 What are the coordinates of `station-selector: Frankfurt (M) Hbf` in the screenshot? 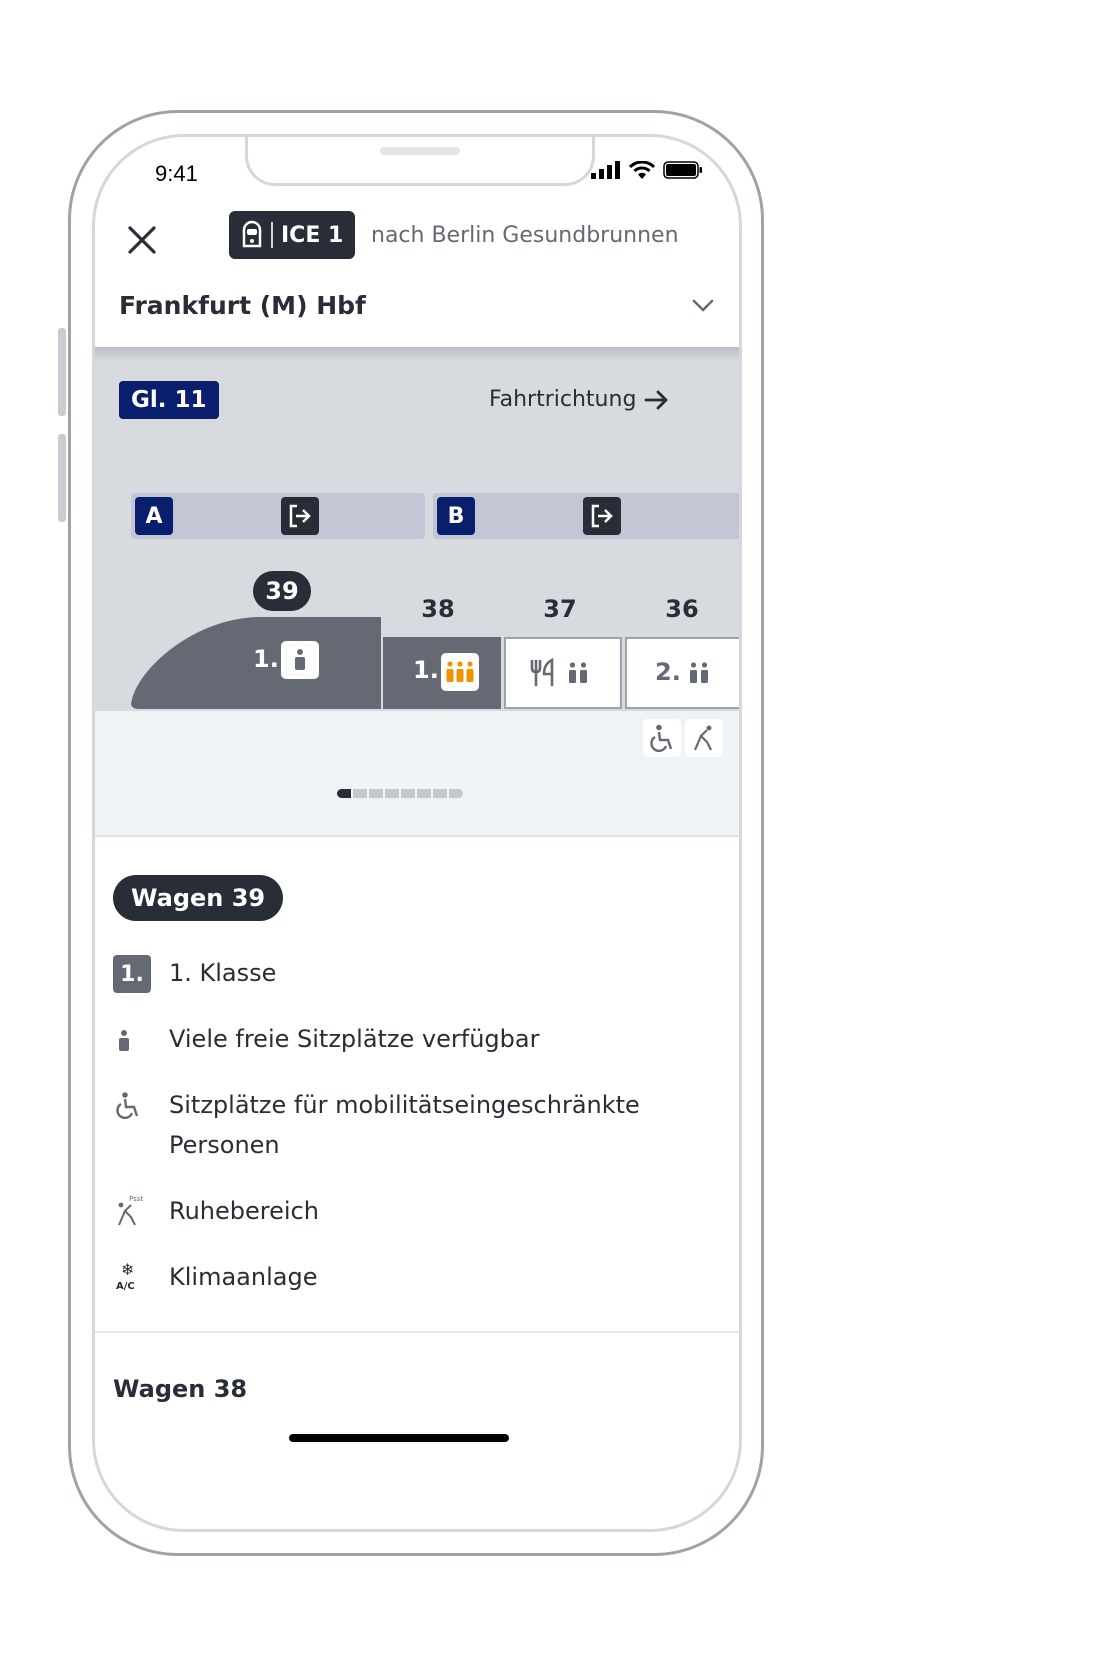 It's located at (417, 312).